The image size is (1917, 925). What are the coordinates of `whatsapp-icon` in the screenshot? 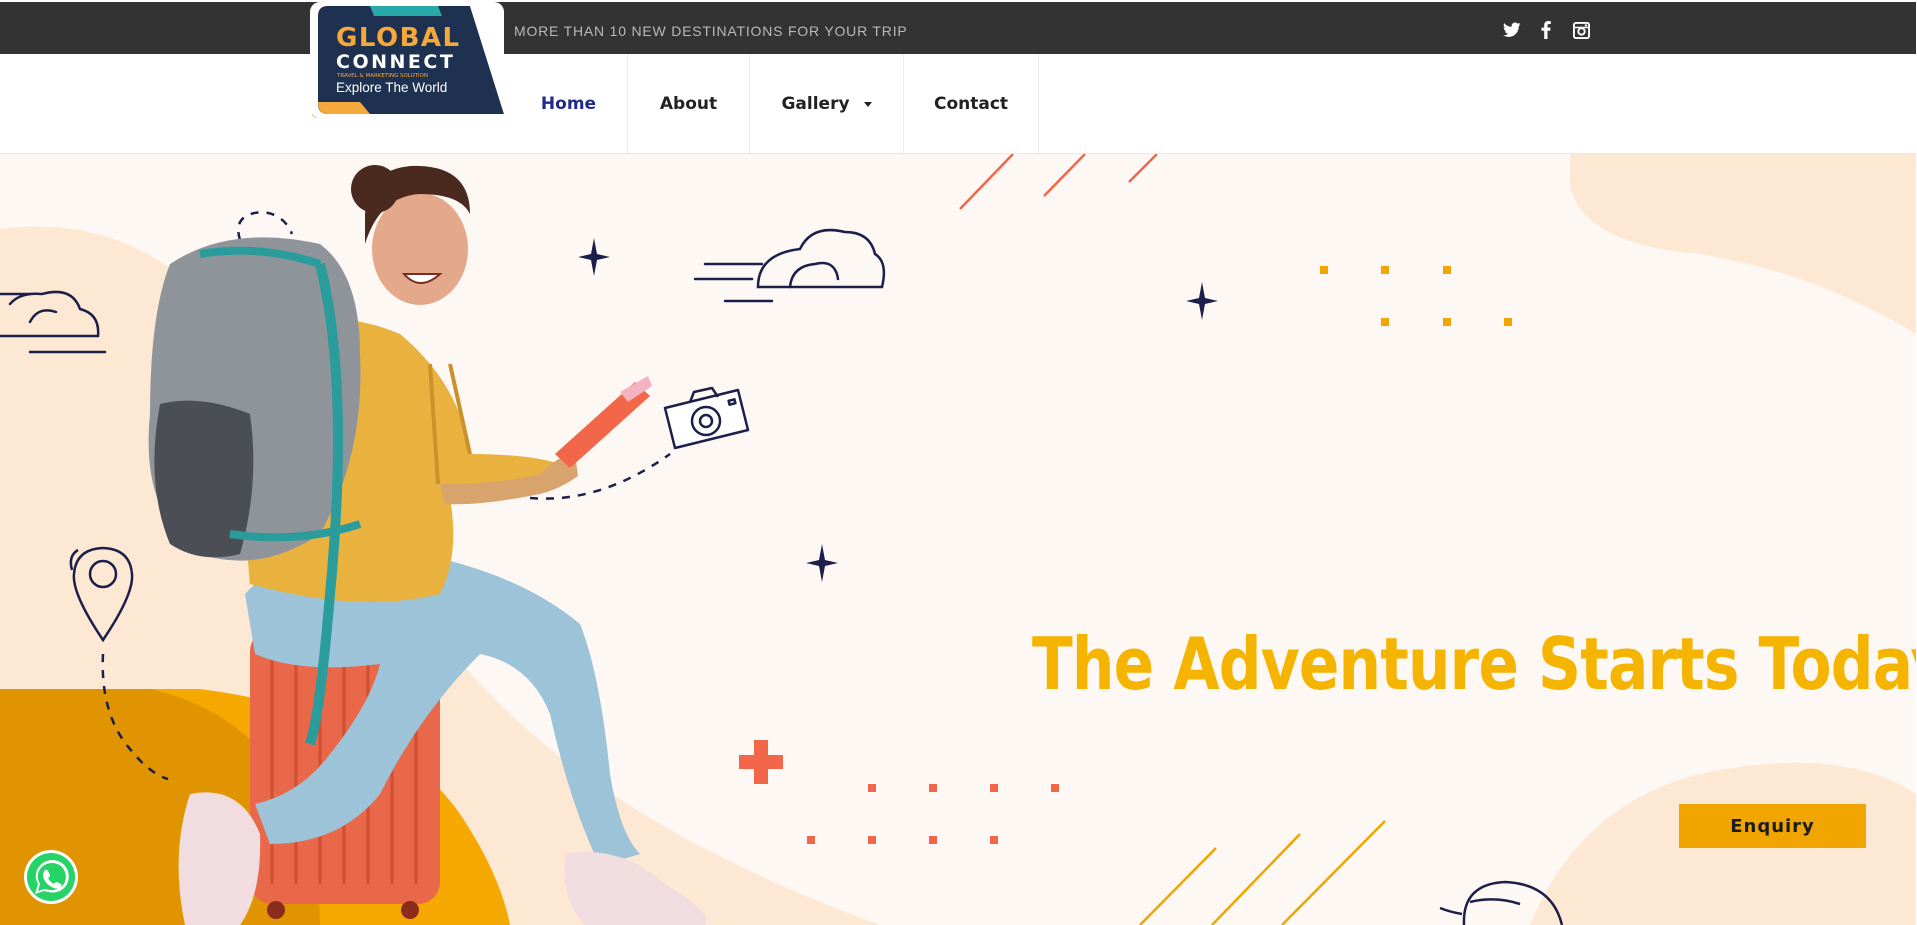 It's located at (51, 877).